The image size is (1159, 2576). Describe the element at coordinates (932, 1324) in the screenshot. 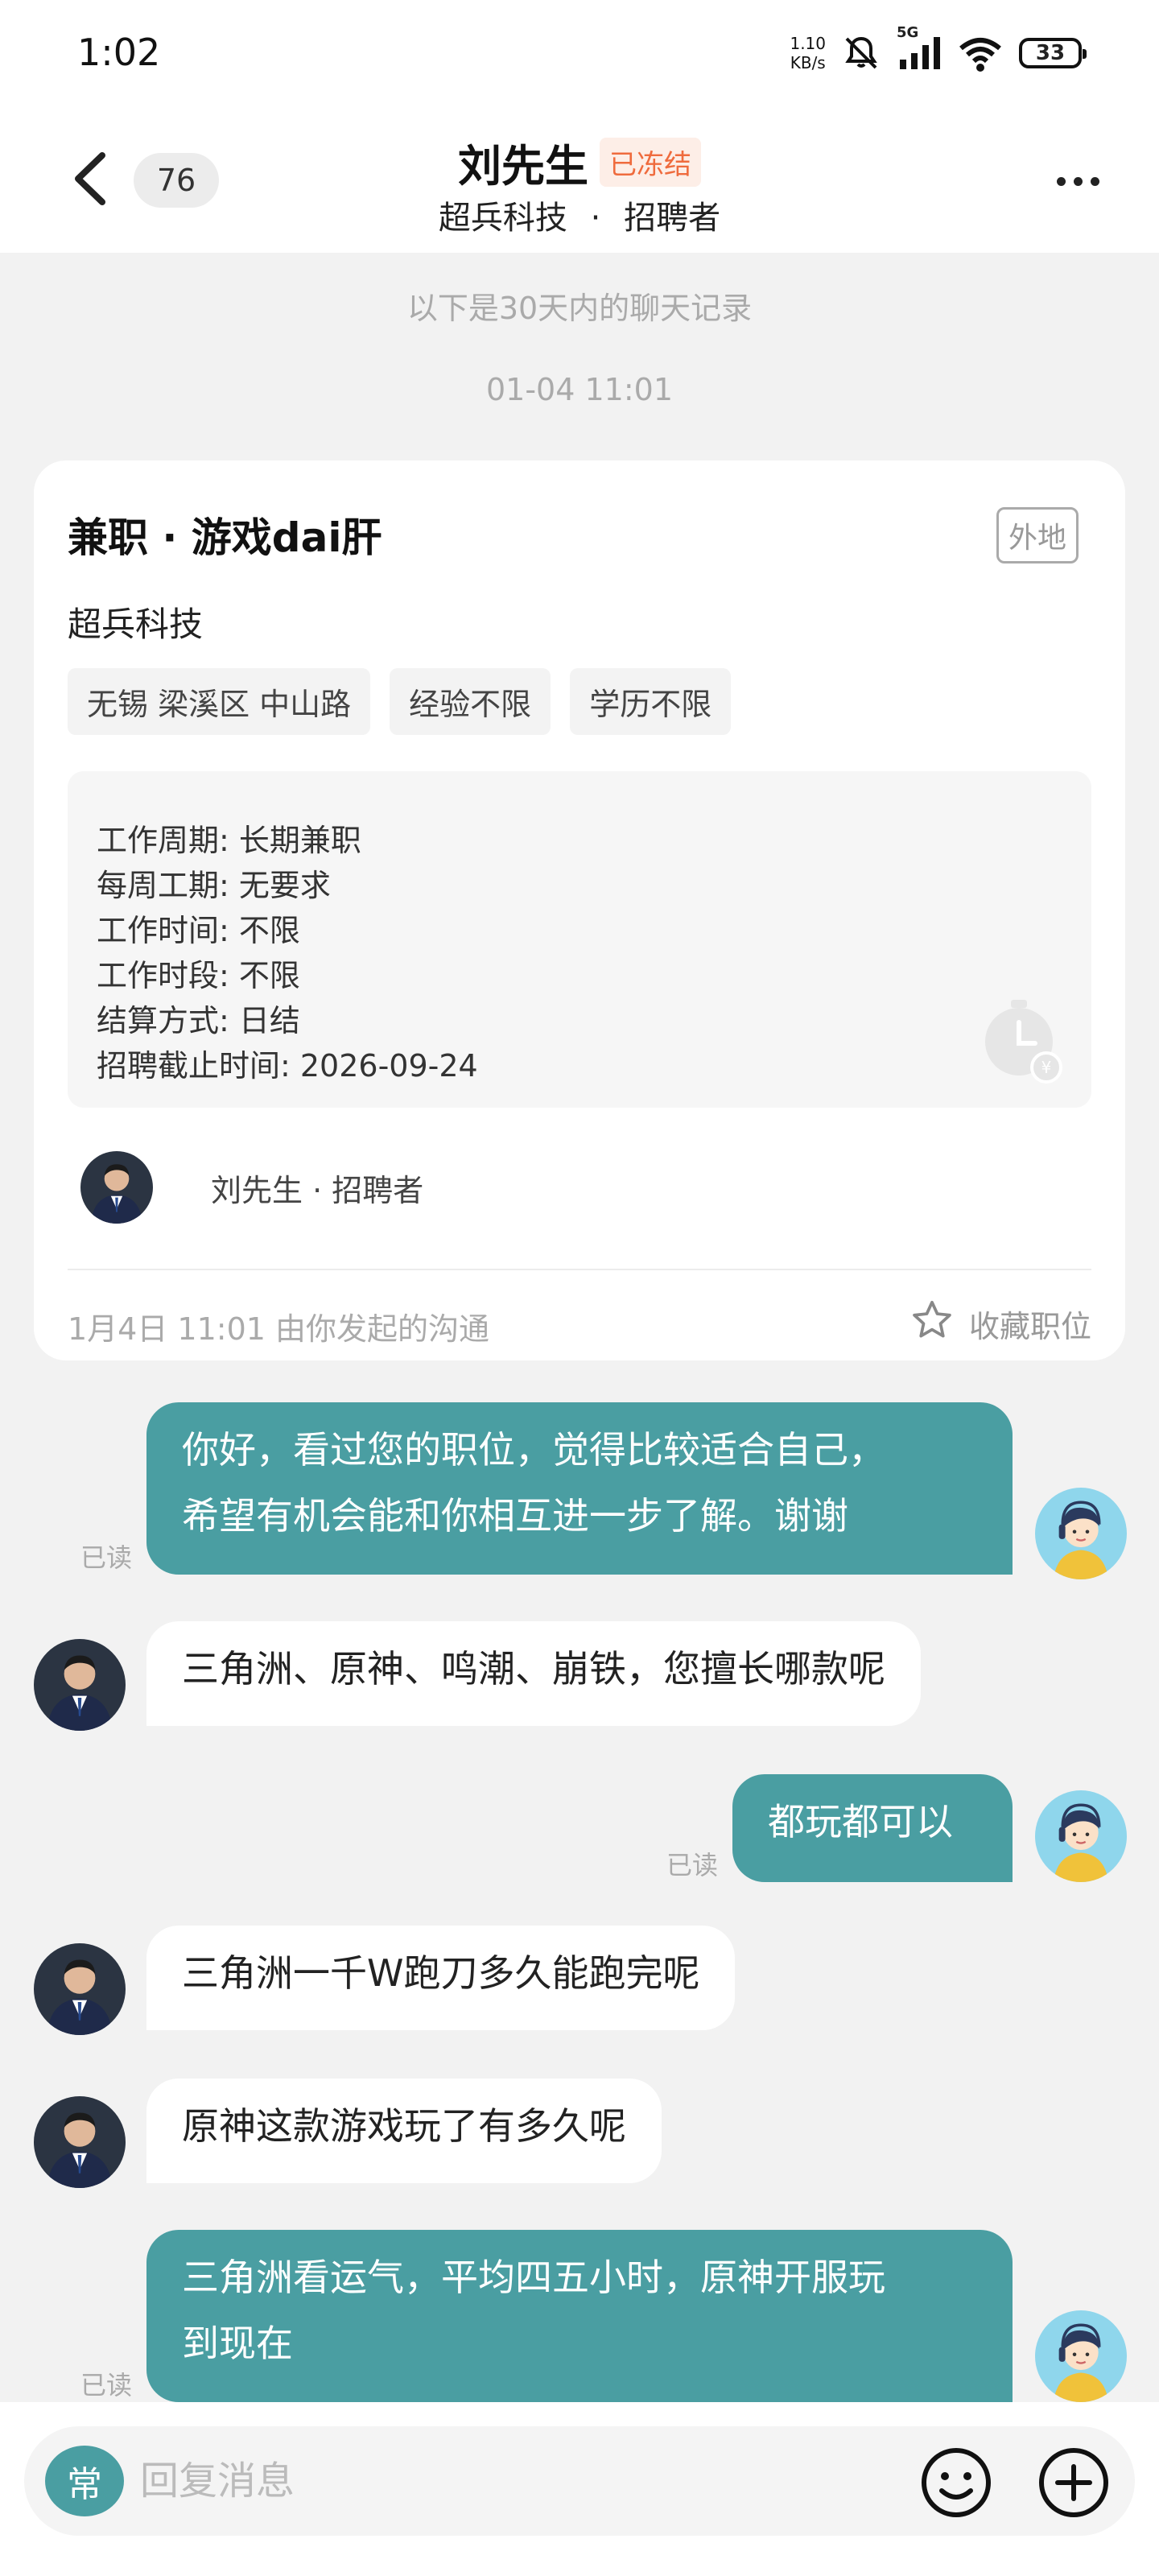

I see `star-outline-icon` at that location.